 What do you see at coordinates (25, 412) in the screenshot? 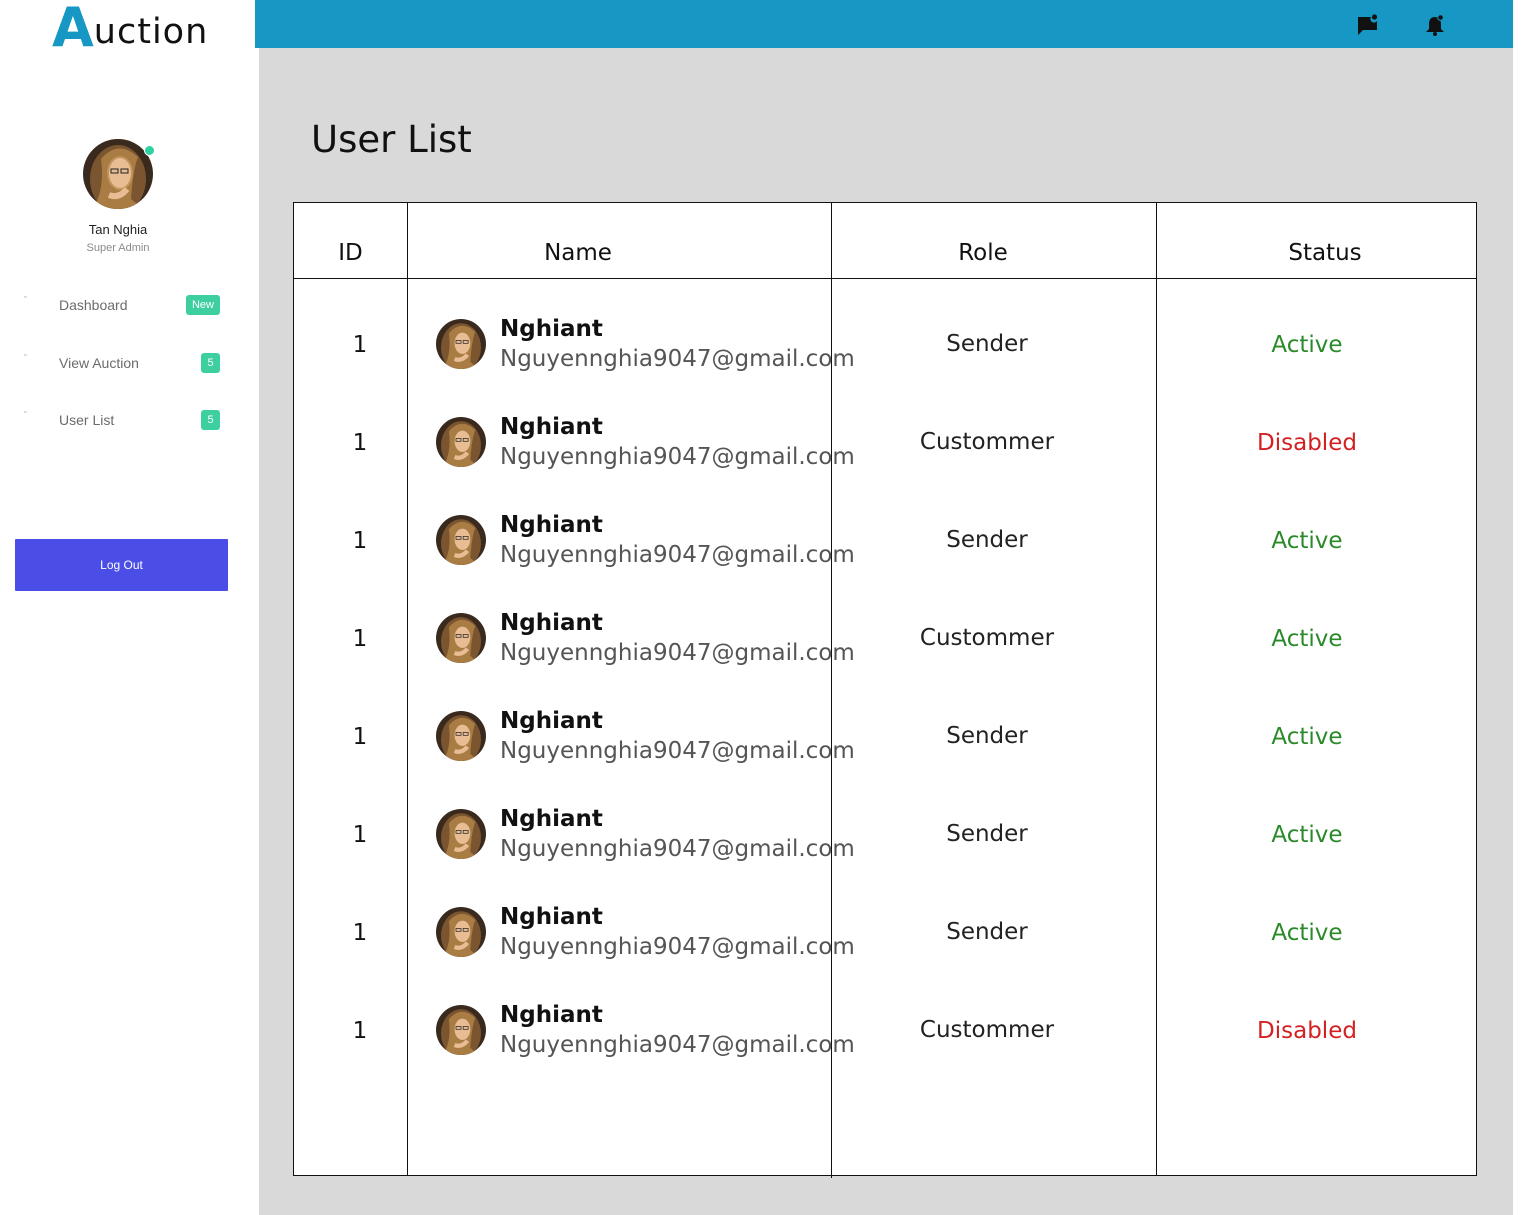
I see `users-icon: ▫` at bounding box center [25, 412].